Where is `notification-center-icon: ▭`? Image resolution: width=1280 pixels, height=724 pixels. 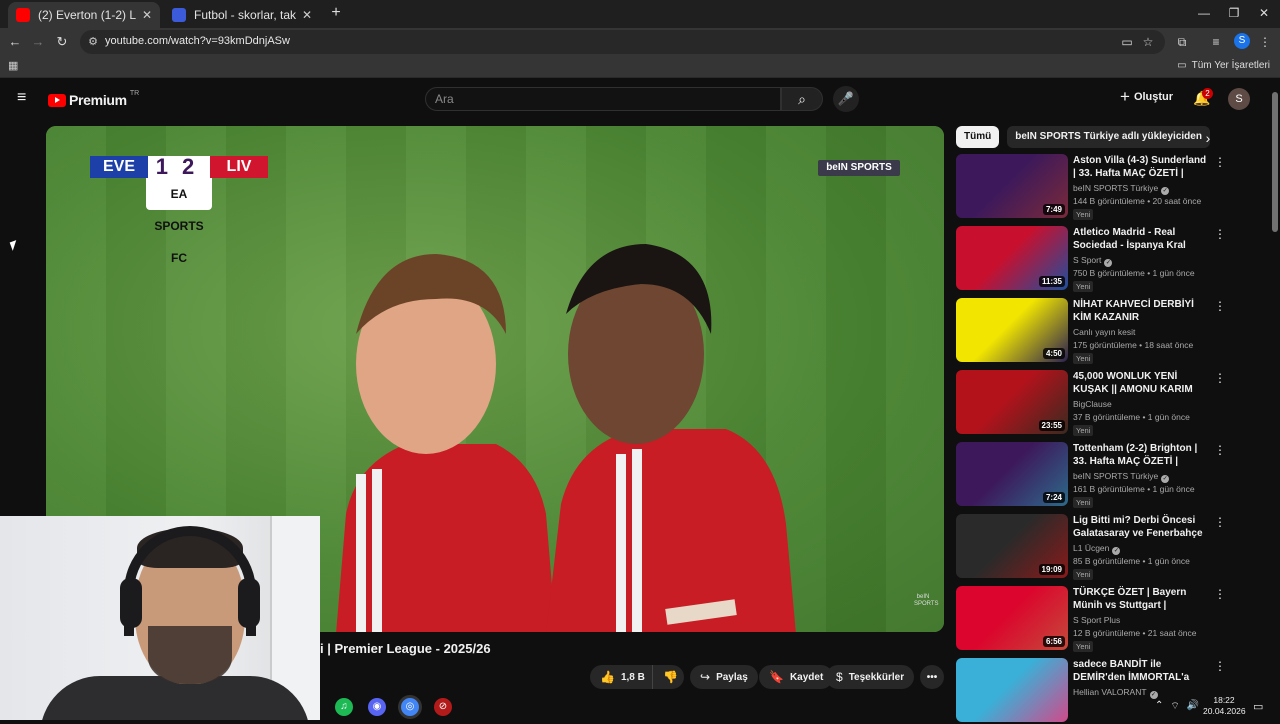 notification-center-icon: ▭ is located at coordinates (1258, 706).